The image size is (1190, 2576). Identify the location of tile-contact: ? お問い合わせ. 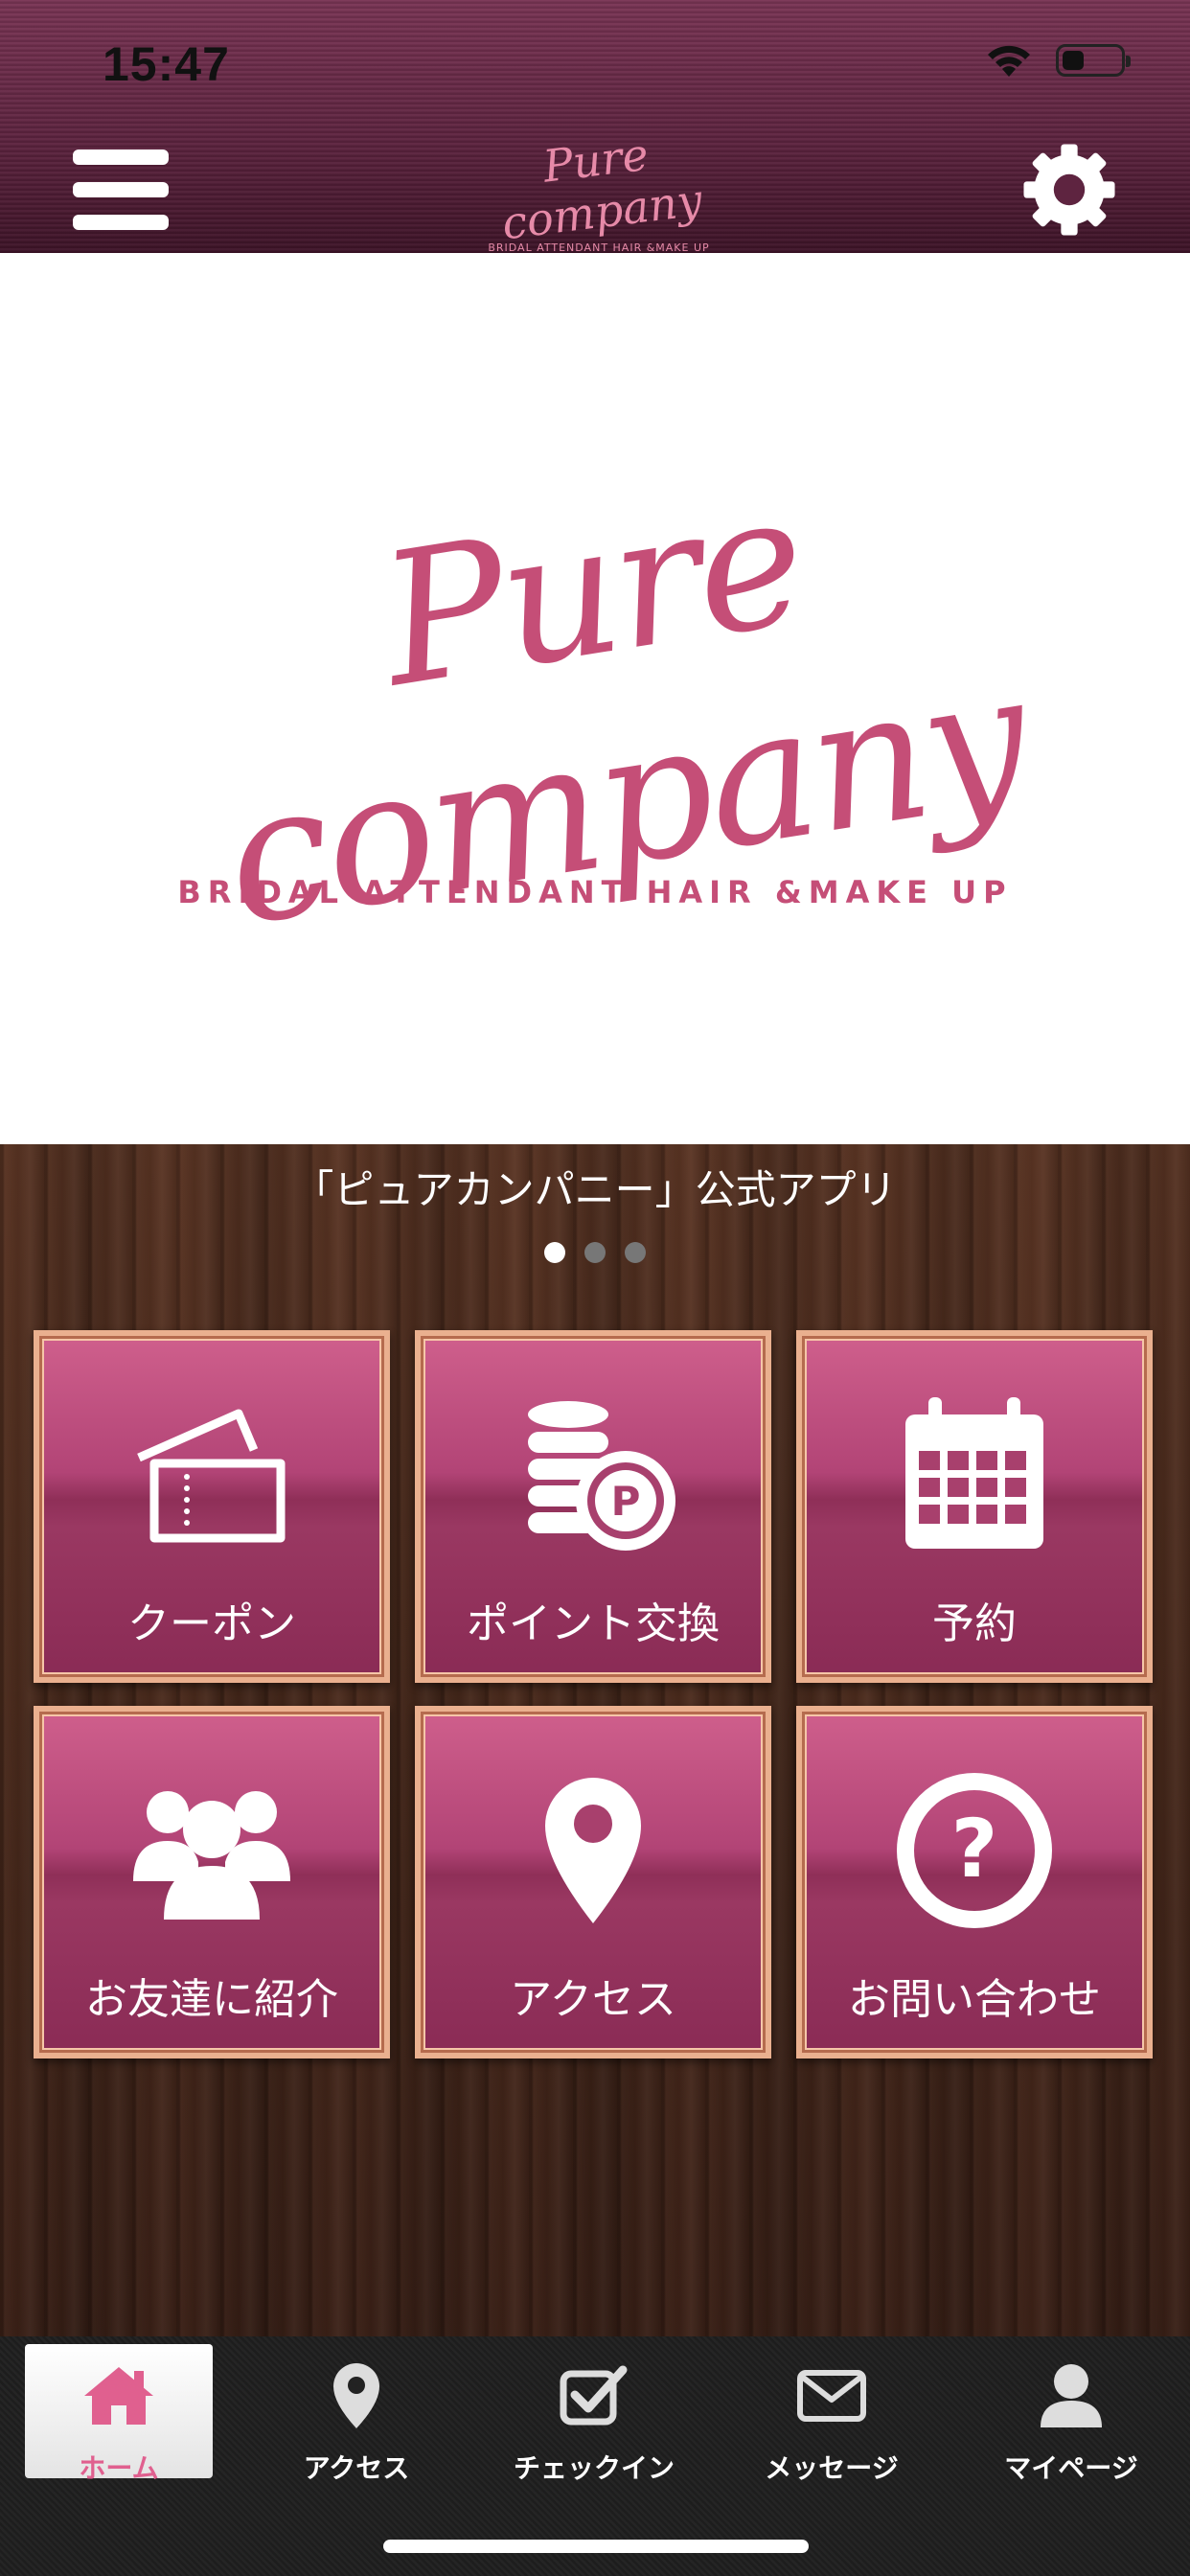
(975, 1882).